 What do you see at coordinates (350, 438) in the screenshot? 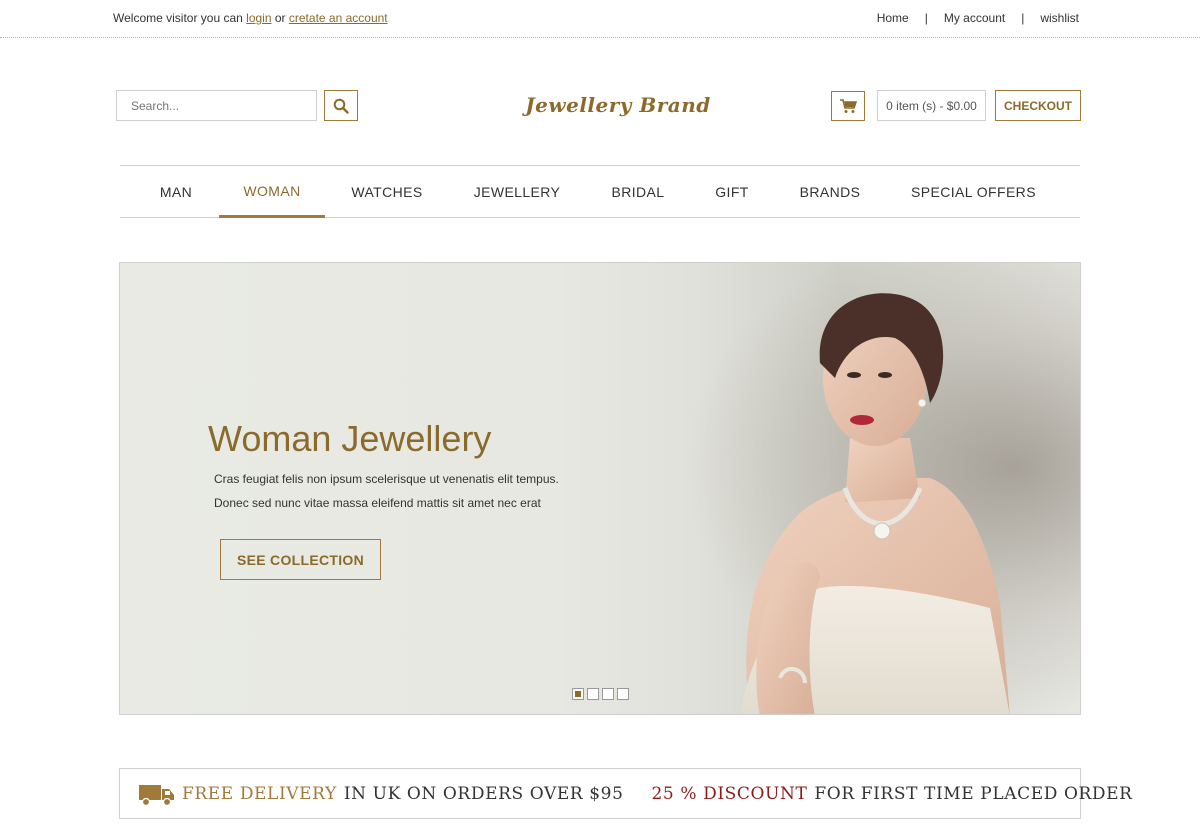
I see `hero-title: Woman Jewellery` at bounding box center [350, 438].